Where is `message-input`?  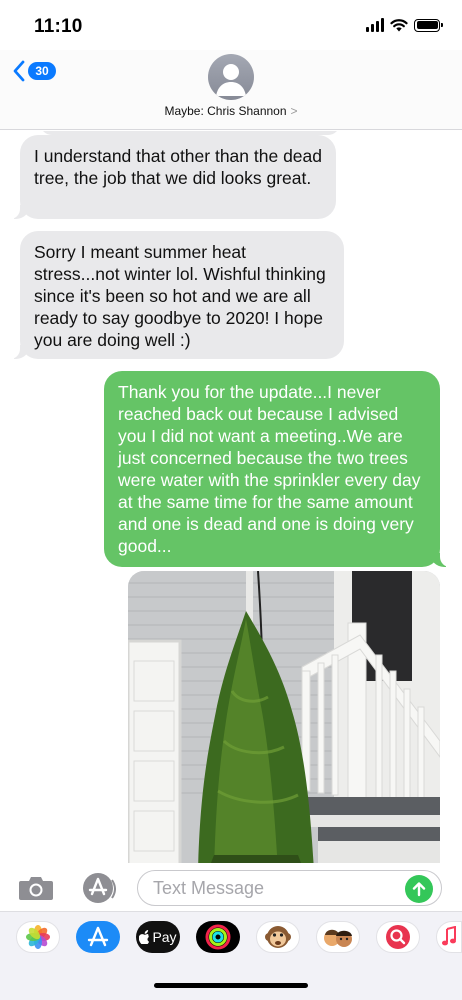
message-input is located at coordinates (289, 888).